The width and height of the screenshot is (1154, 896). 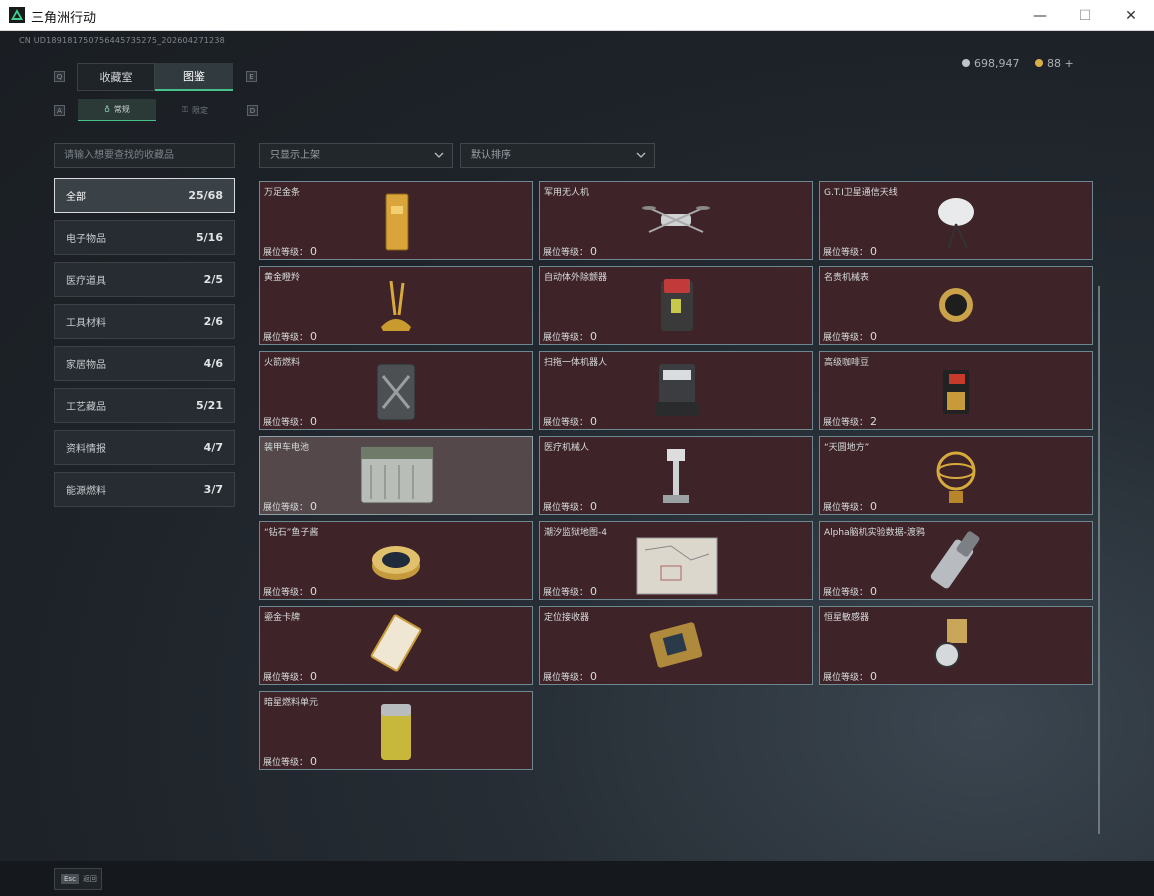 I want to click on esc-key-hint: Esc, so click(x=70, y=879).